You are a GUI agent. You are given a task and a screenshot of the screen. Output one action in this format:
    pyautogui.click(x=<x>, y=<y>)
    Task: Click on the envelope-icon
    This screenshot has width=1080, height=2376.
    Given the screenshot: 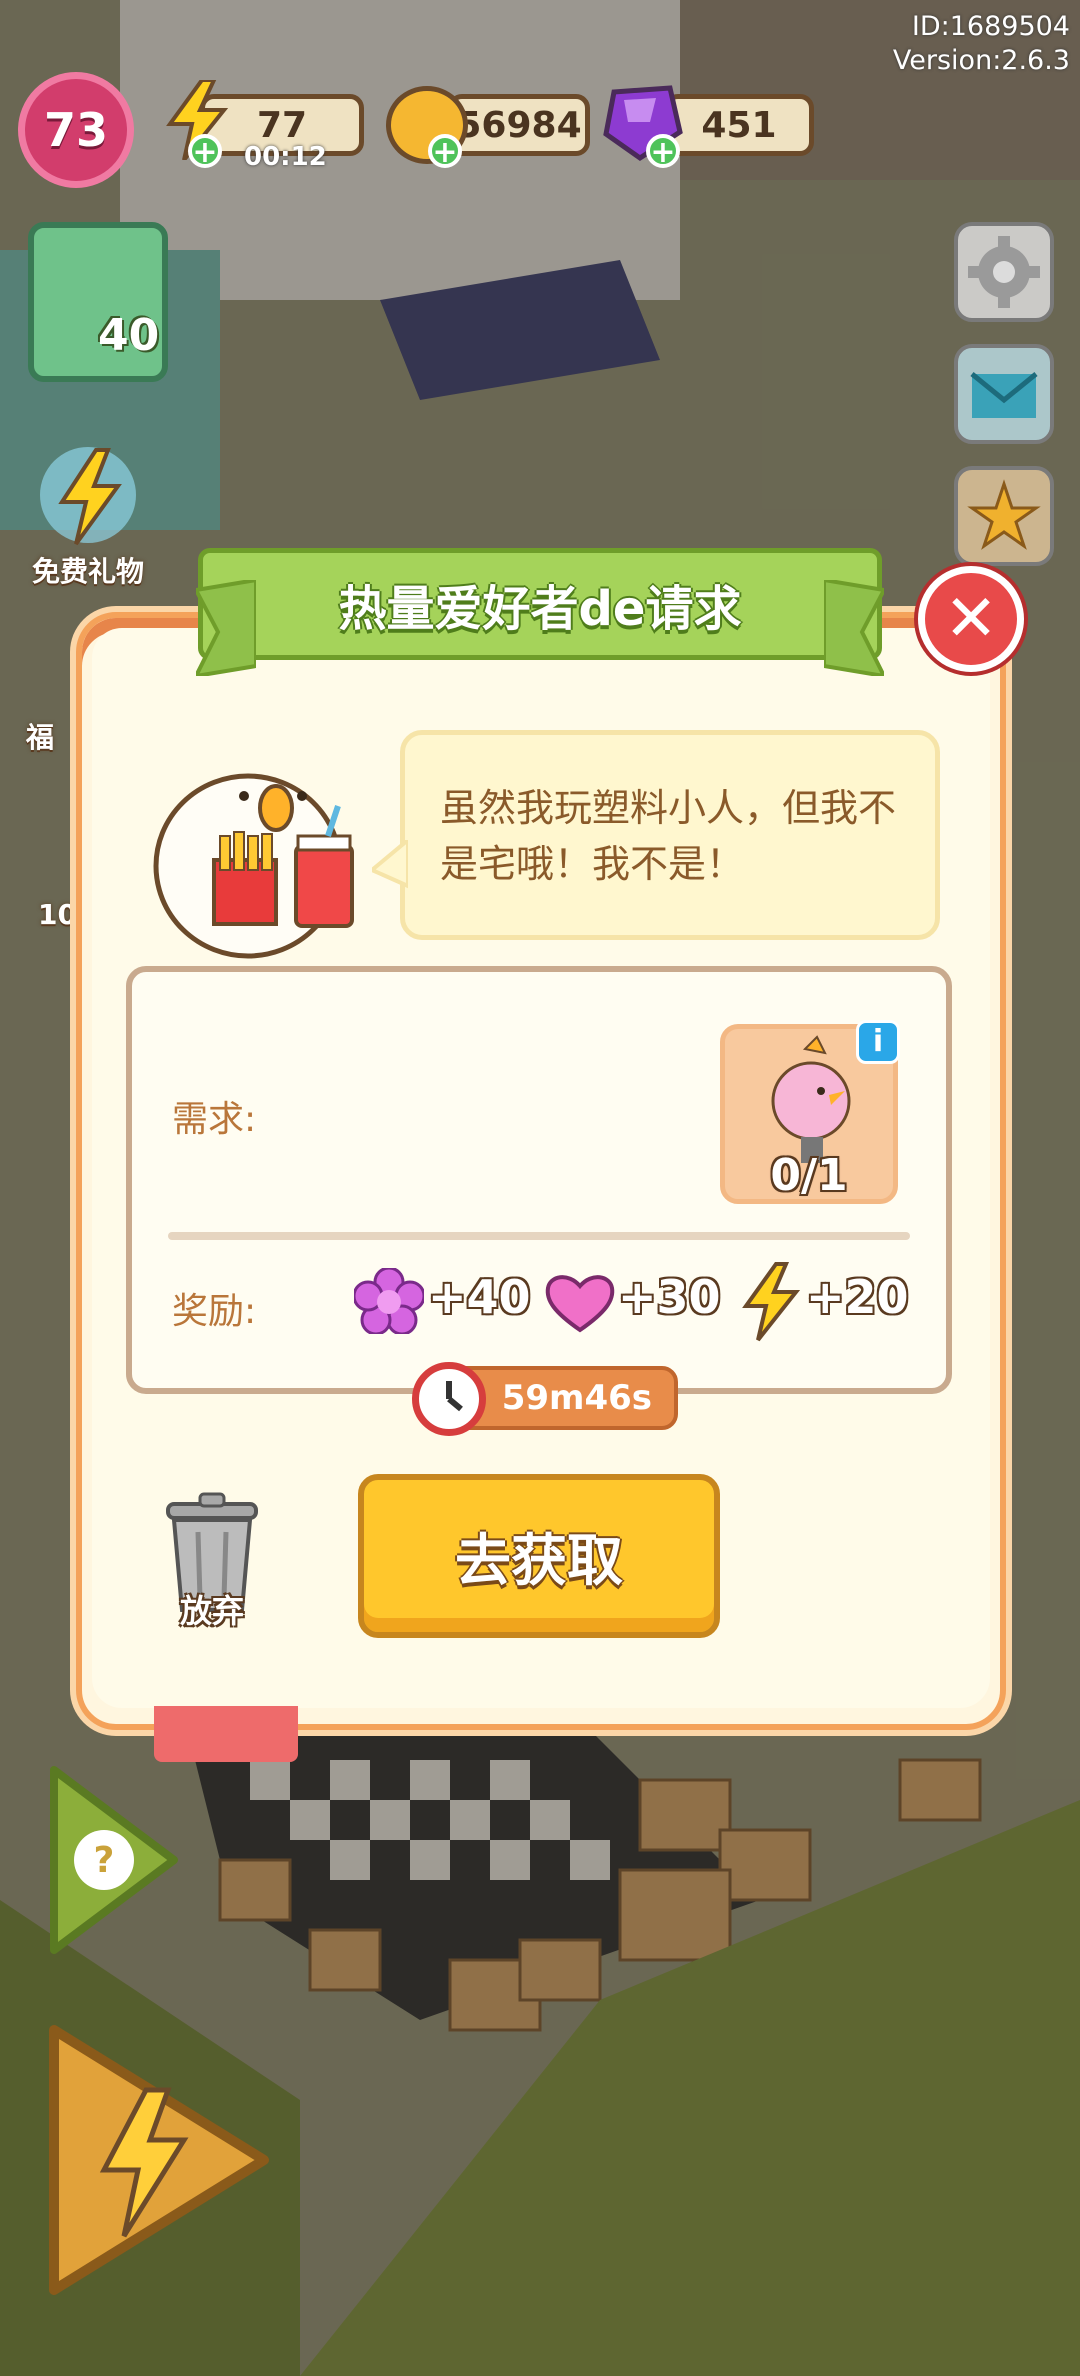 What is the action you would take?
    pyautogui.click(x=1004, y=395)
    